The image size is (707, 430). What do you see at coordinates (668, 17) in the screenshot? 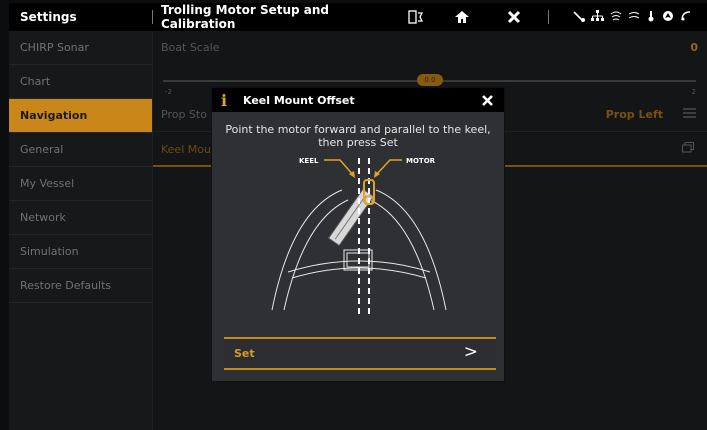
I see `gps-icon` at bounding box center [668, 17].